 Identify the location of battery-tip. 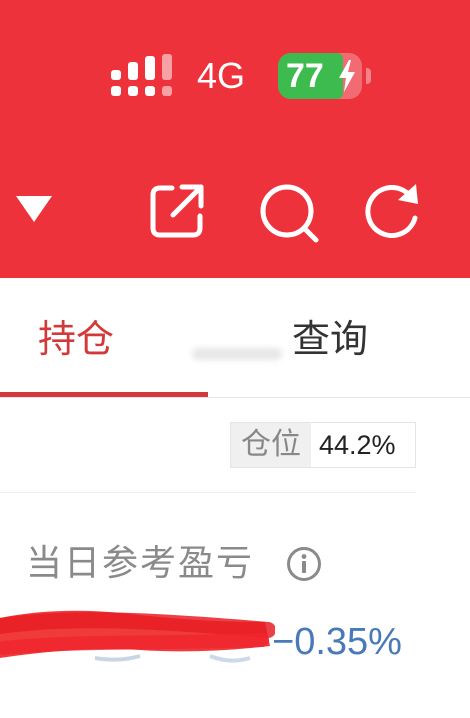
(368, 76).